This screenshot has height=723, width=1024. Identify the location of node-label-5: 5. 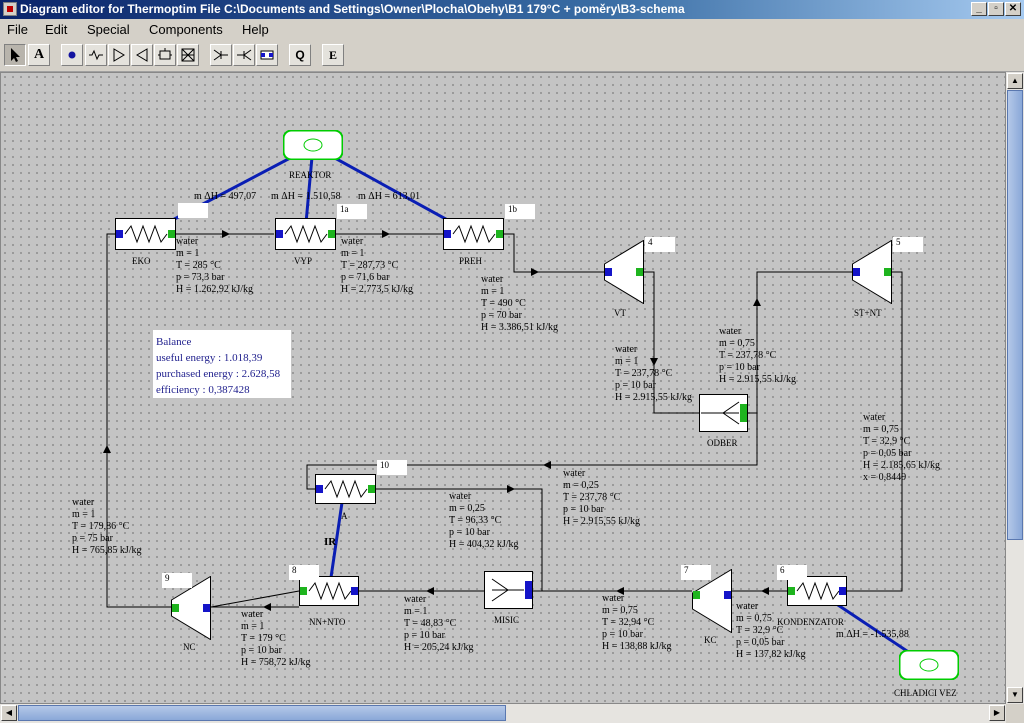
(908, 244).